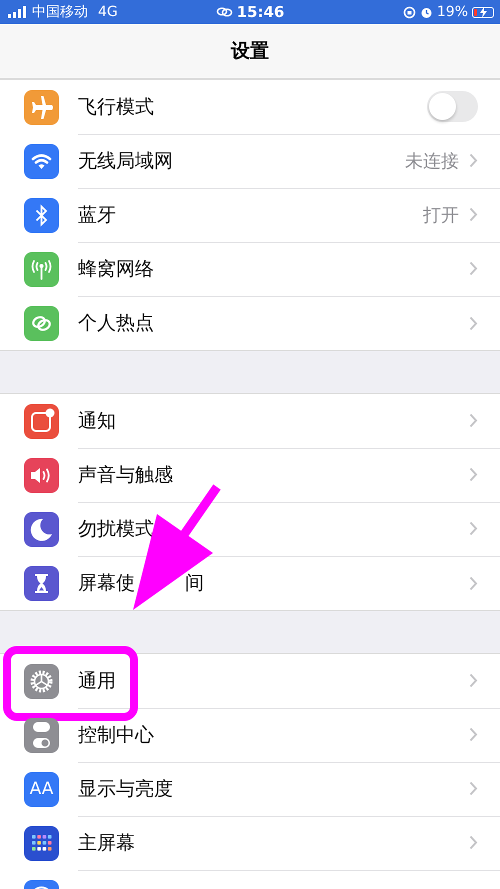 This screenshot has height=889, width=500. What do you see at coordinates (18, 12) in the screenshot?
I see `signal-icon` at bounding box center [18, 12].